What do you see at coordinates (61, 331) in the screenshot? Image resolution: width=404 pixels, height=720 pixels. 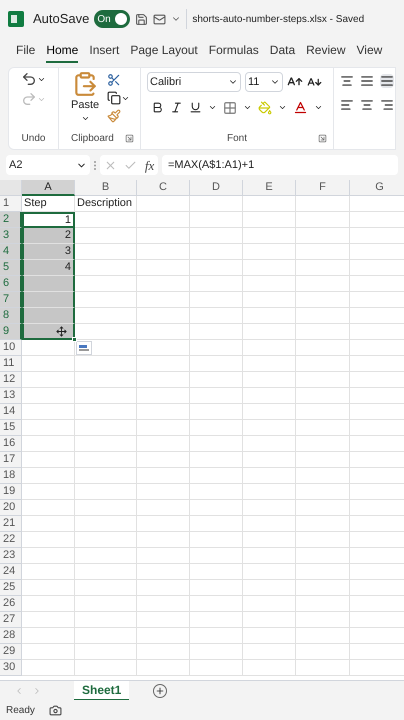 I see `fill-cursor-icon` at bounding box center [61, 331].